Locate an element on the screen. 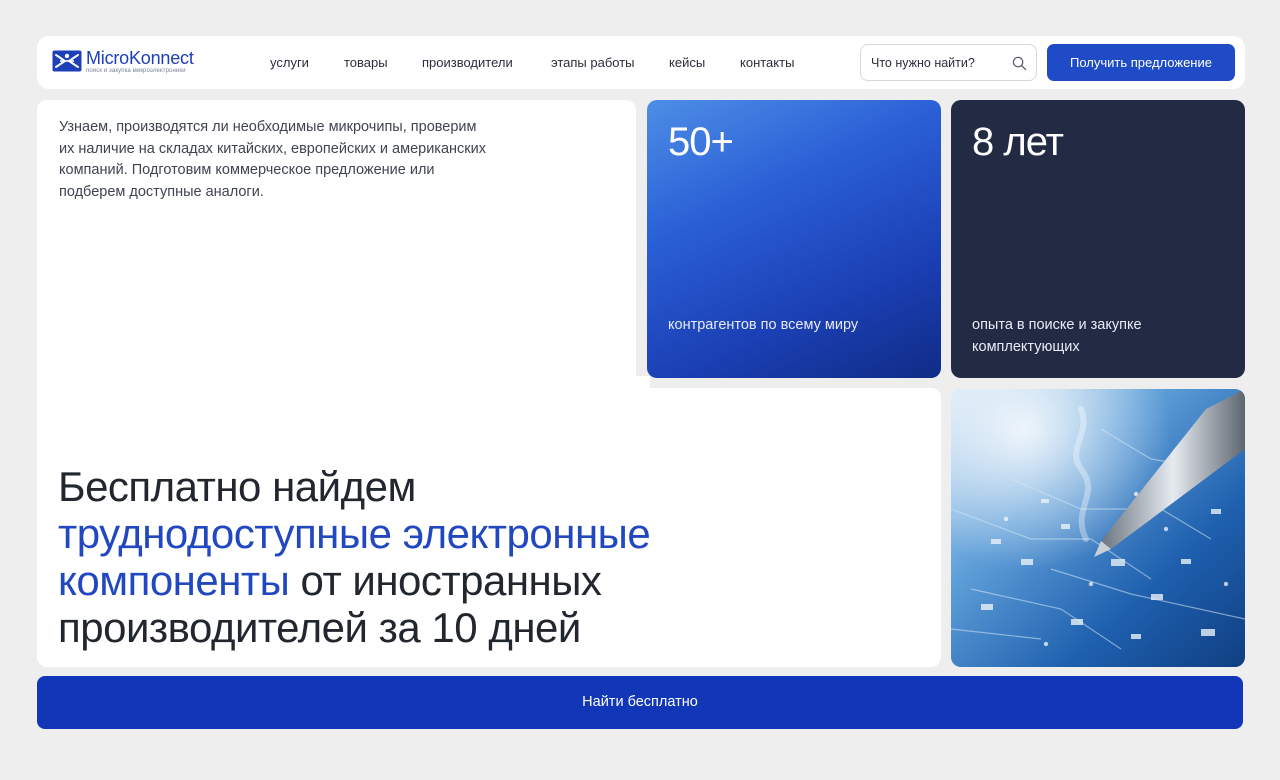 The width and height of the screenshot is (1280, 780). headline-part-1: Бесплатно найдем is located at coordinates (237, 486).